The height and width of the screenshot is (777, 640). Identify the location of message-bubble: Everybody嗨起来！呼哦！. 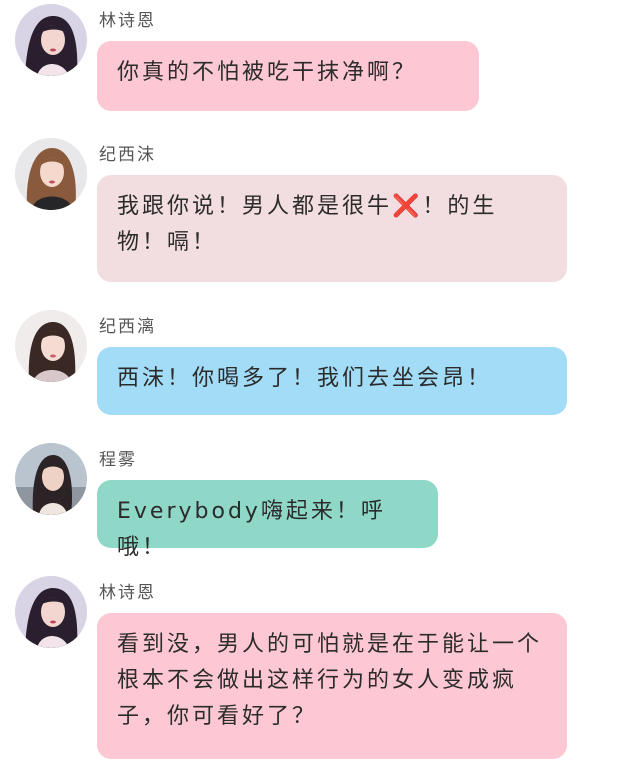
(267, 520).